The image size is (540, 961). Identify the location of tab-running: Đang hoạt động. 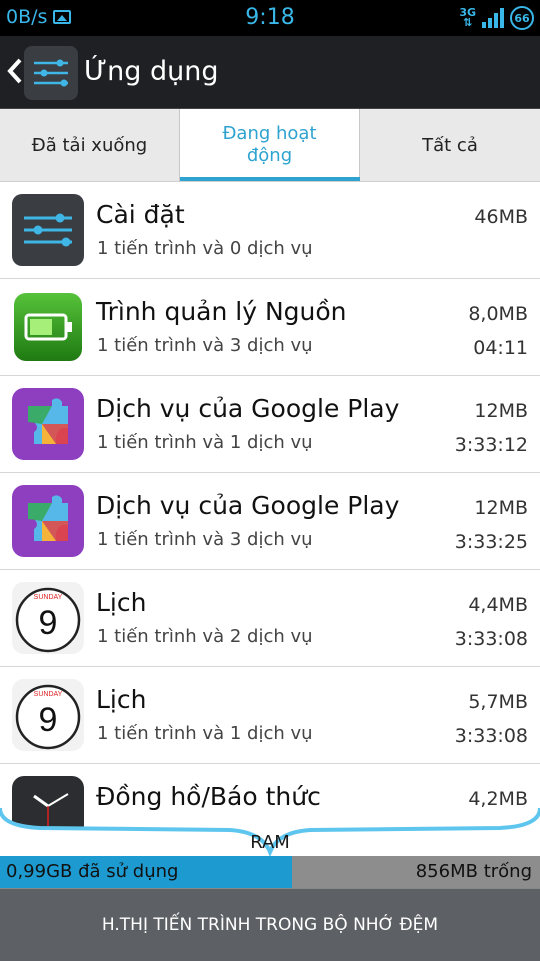
(270, 145).